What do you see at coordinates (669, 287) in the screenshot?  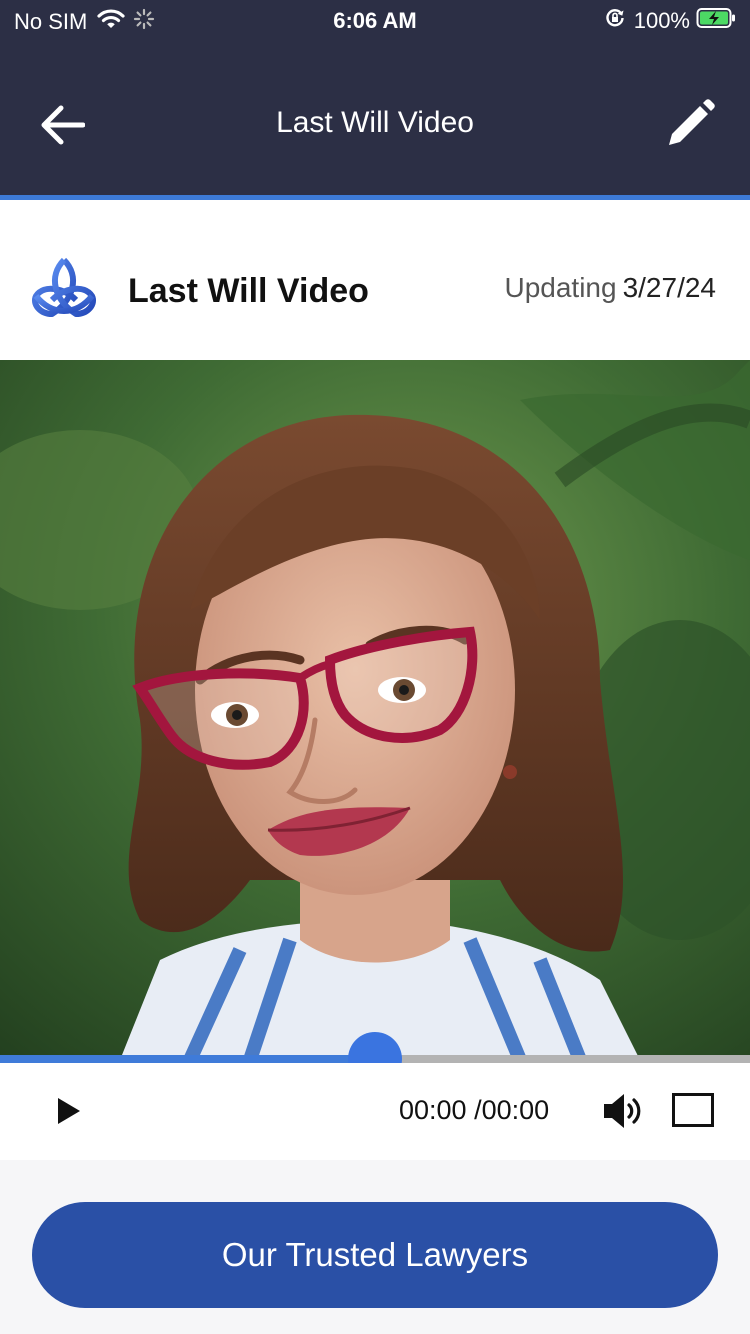 I see `update-date: 3/27/24` at bounding box center [669, 287].